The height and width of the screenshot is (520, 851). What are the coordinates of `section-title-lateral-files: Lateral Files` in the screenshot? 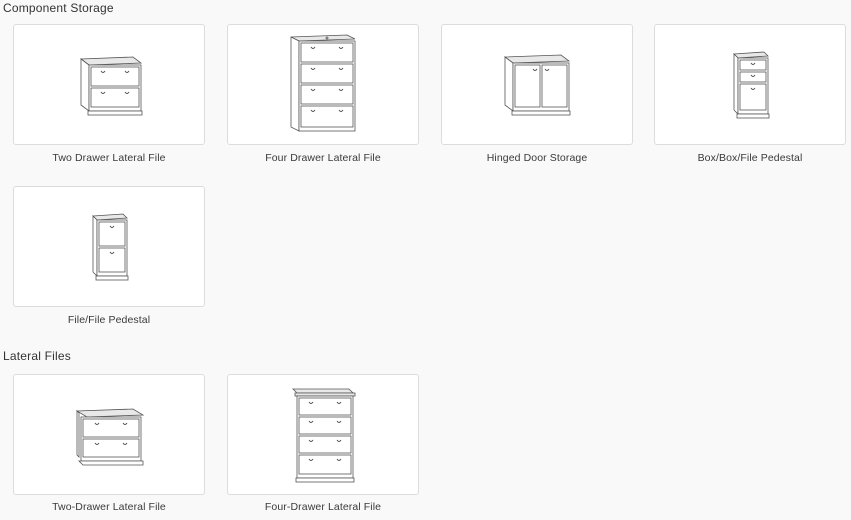 It's located at (37, 356).